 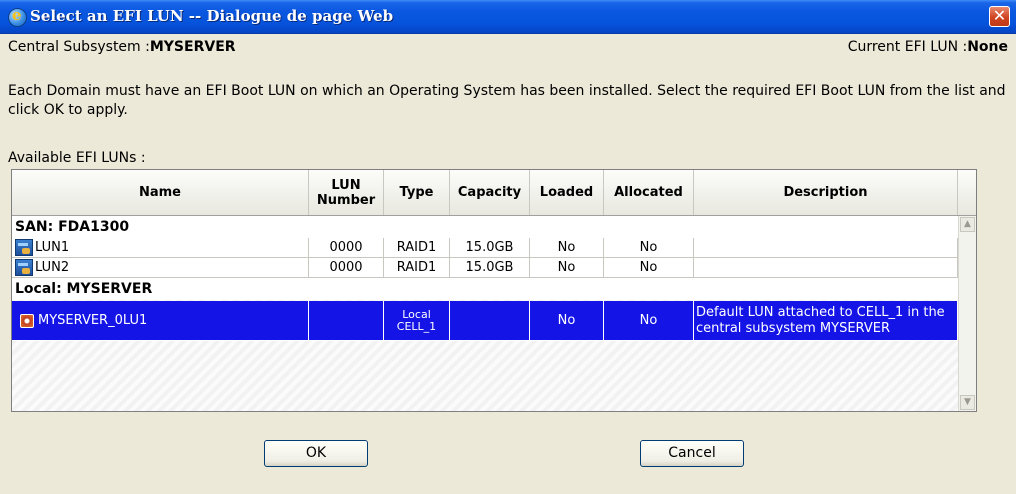 What do you see at coordinates (649, 192) in the screenshot?
I see `col-header-allocated: Allocated` at bounding box center [649, 192].